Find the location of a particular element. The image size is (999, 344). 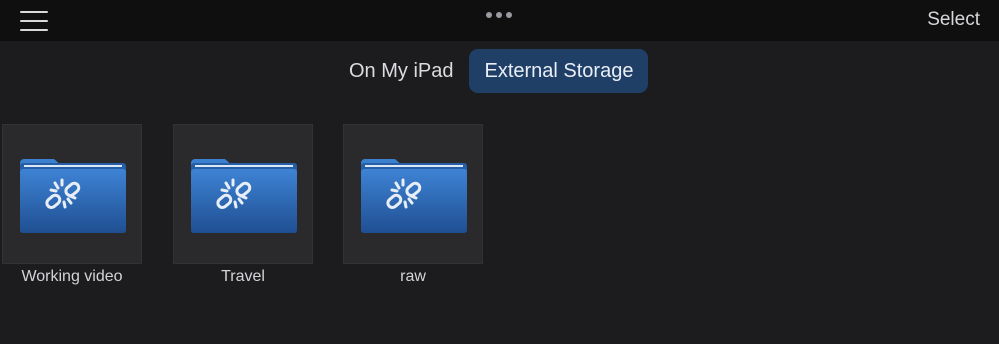

top-bar: Select is located at coordinates (499, 20).